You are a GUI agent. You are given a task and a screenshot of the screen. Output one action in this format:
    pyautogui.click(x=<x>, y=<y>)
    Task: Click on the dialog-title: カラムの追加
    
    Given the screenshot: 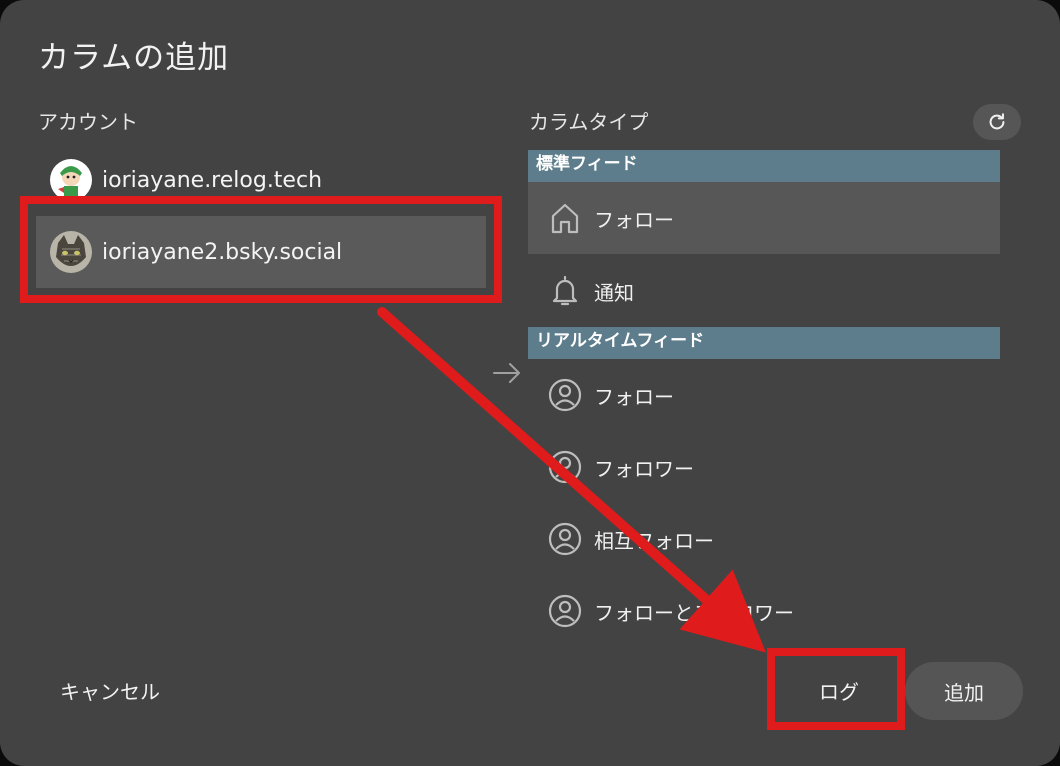 What is the action you would take?
    pyautogui.click(x=134, y=58)
    